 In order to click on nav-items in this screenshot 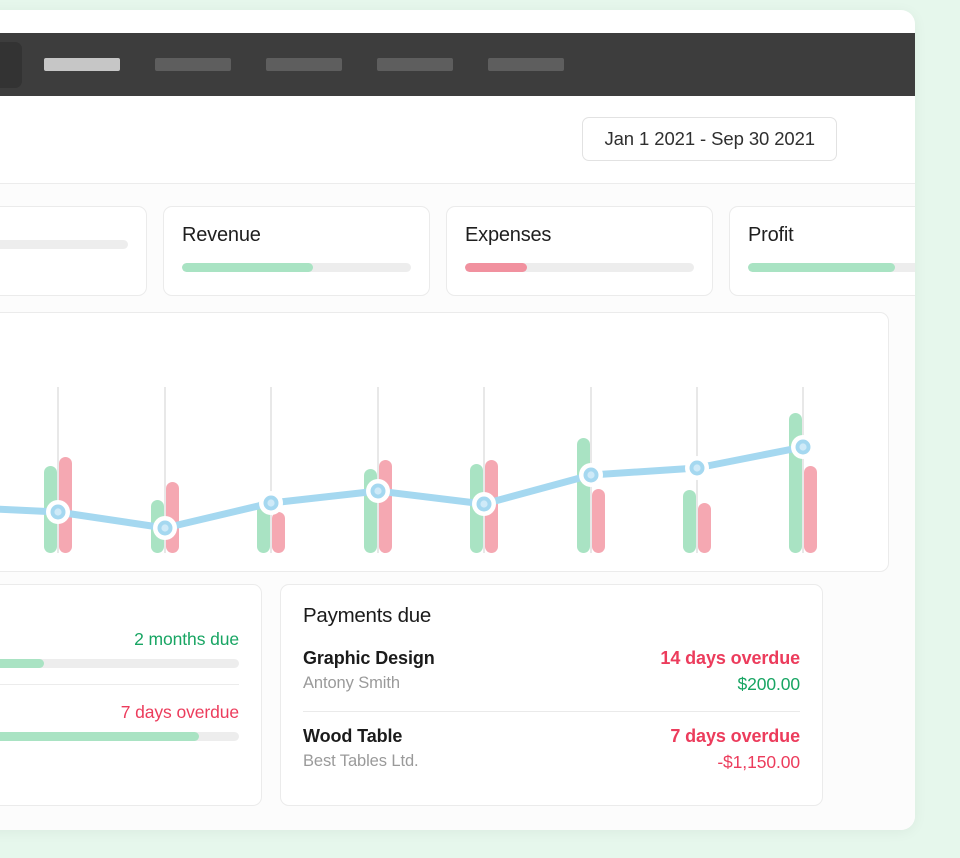, I will do `click(321, 64)`.